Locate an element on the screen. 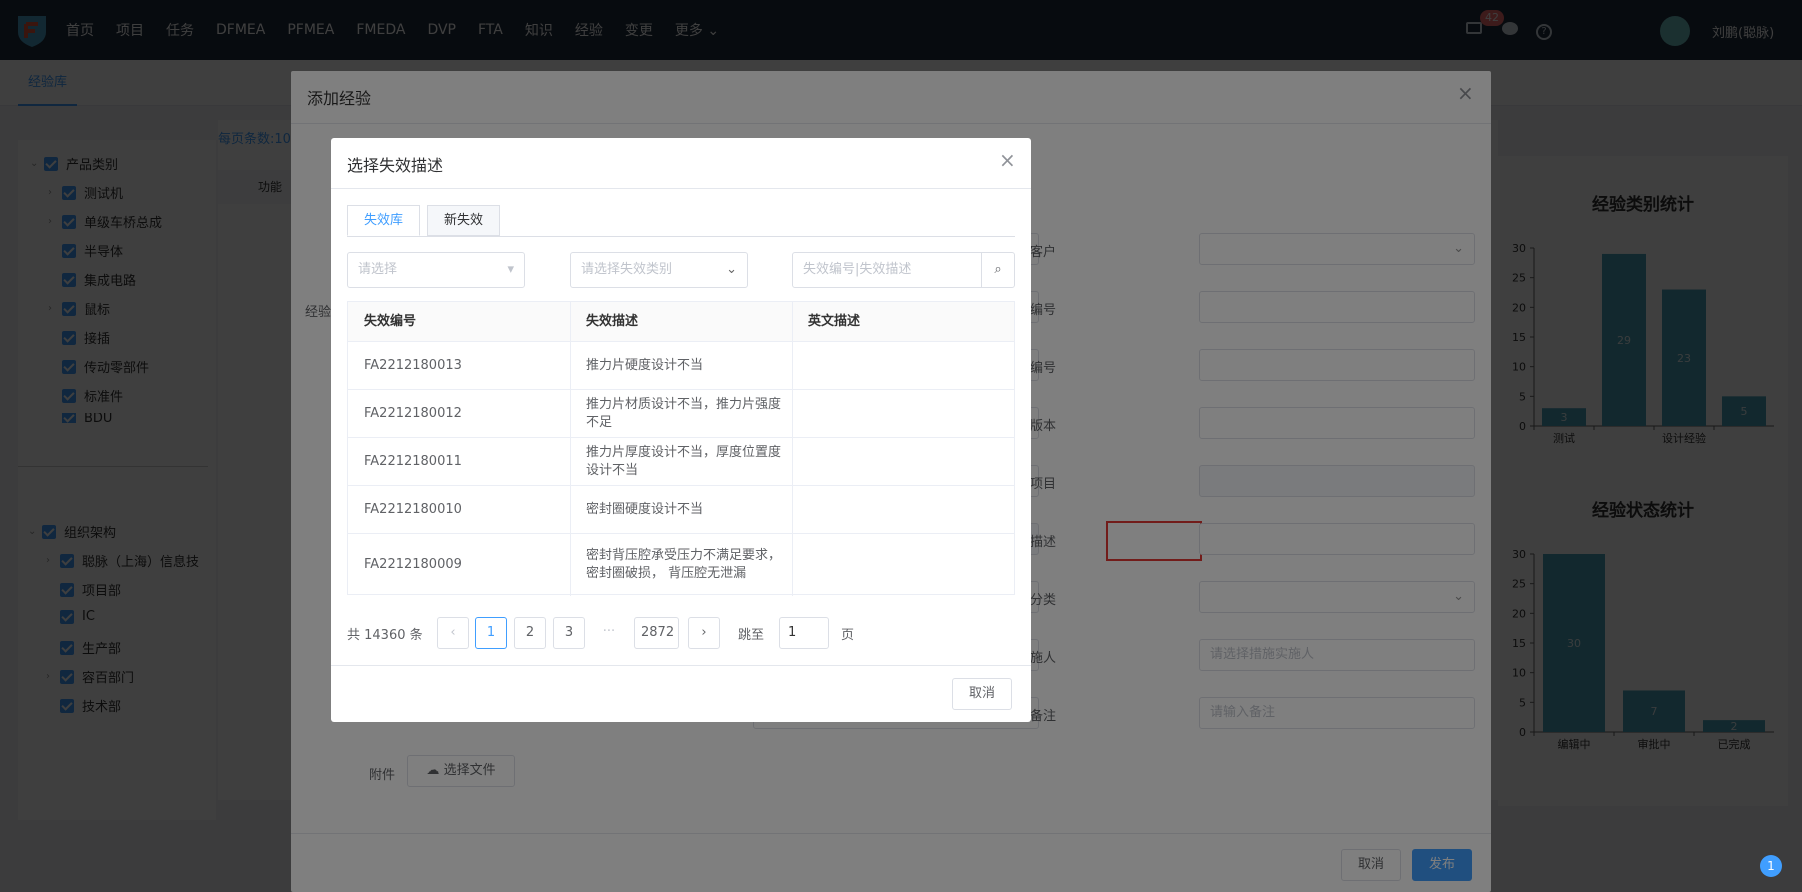 Image resolution: width=1802 pixels, height=892 pixels. failure-category-select: 请选择失效类别 ⌄ is located at coordinates (659, 270).